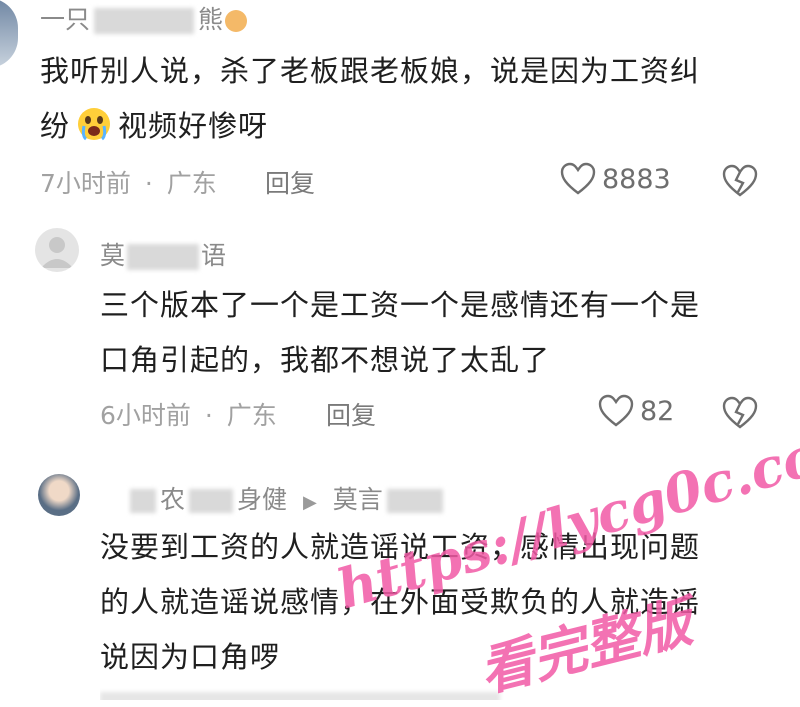 The width and height of the screenshot is (800, 707). Describe the element at coordinates (657, 411) in the screenshot. I see `like-count: 82` at that location.